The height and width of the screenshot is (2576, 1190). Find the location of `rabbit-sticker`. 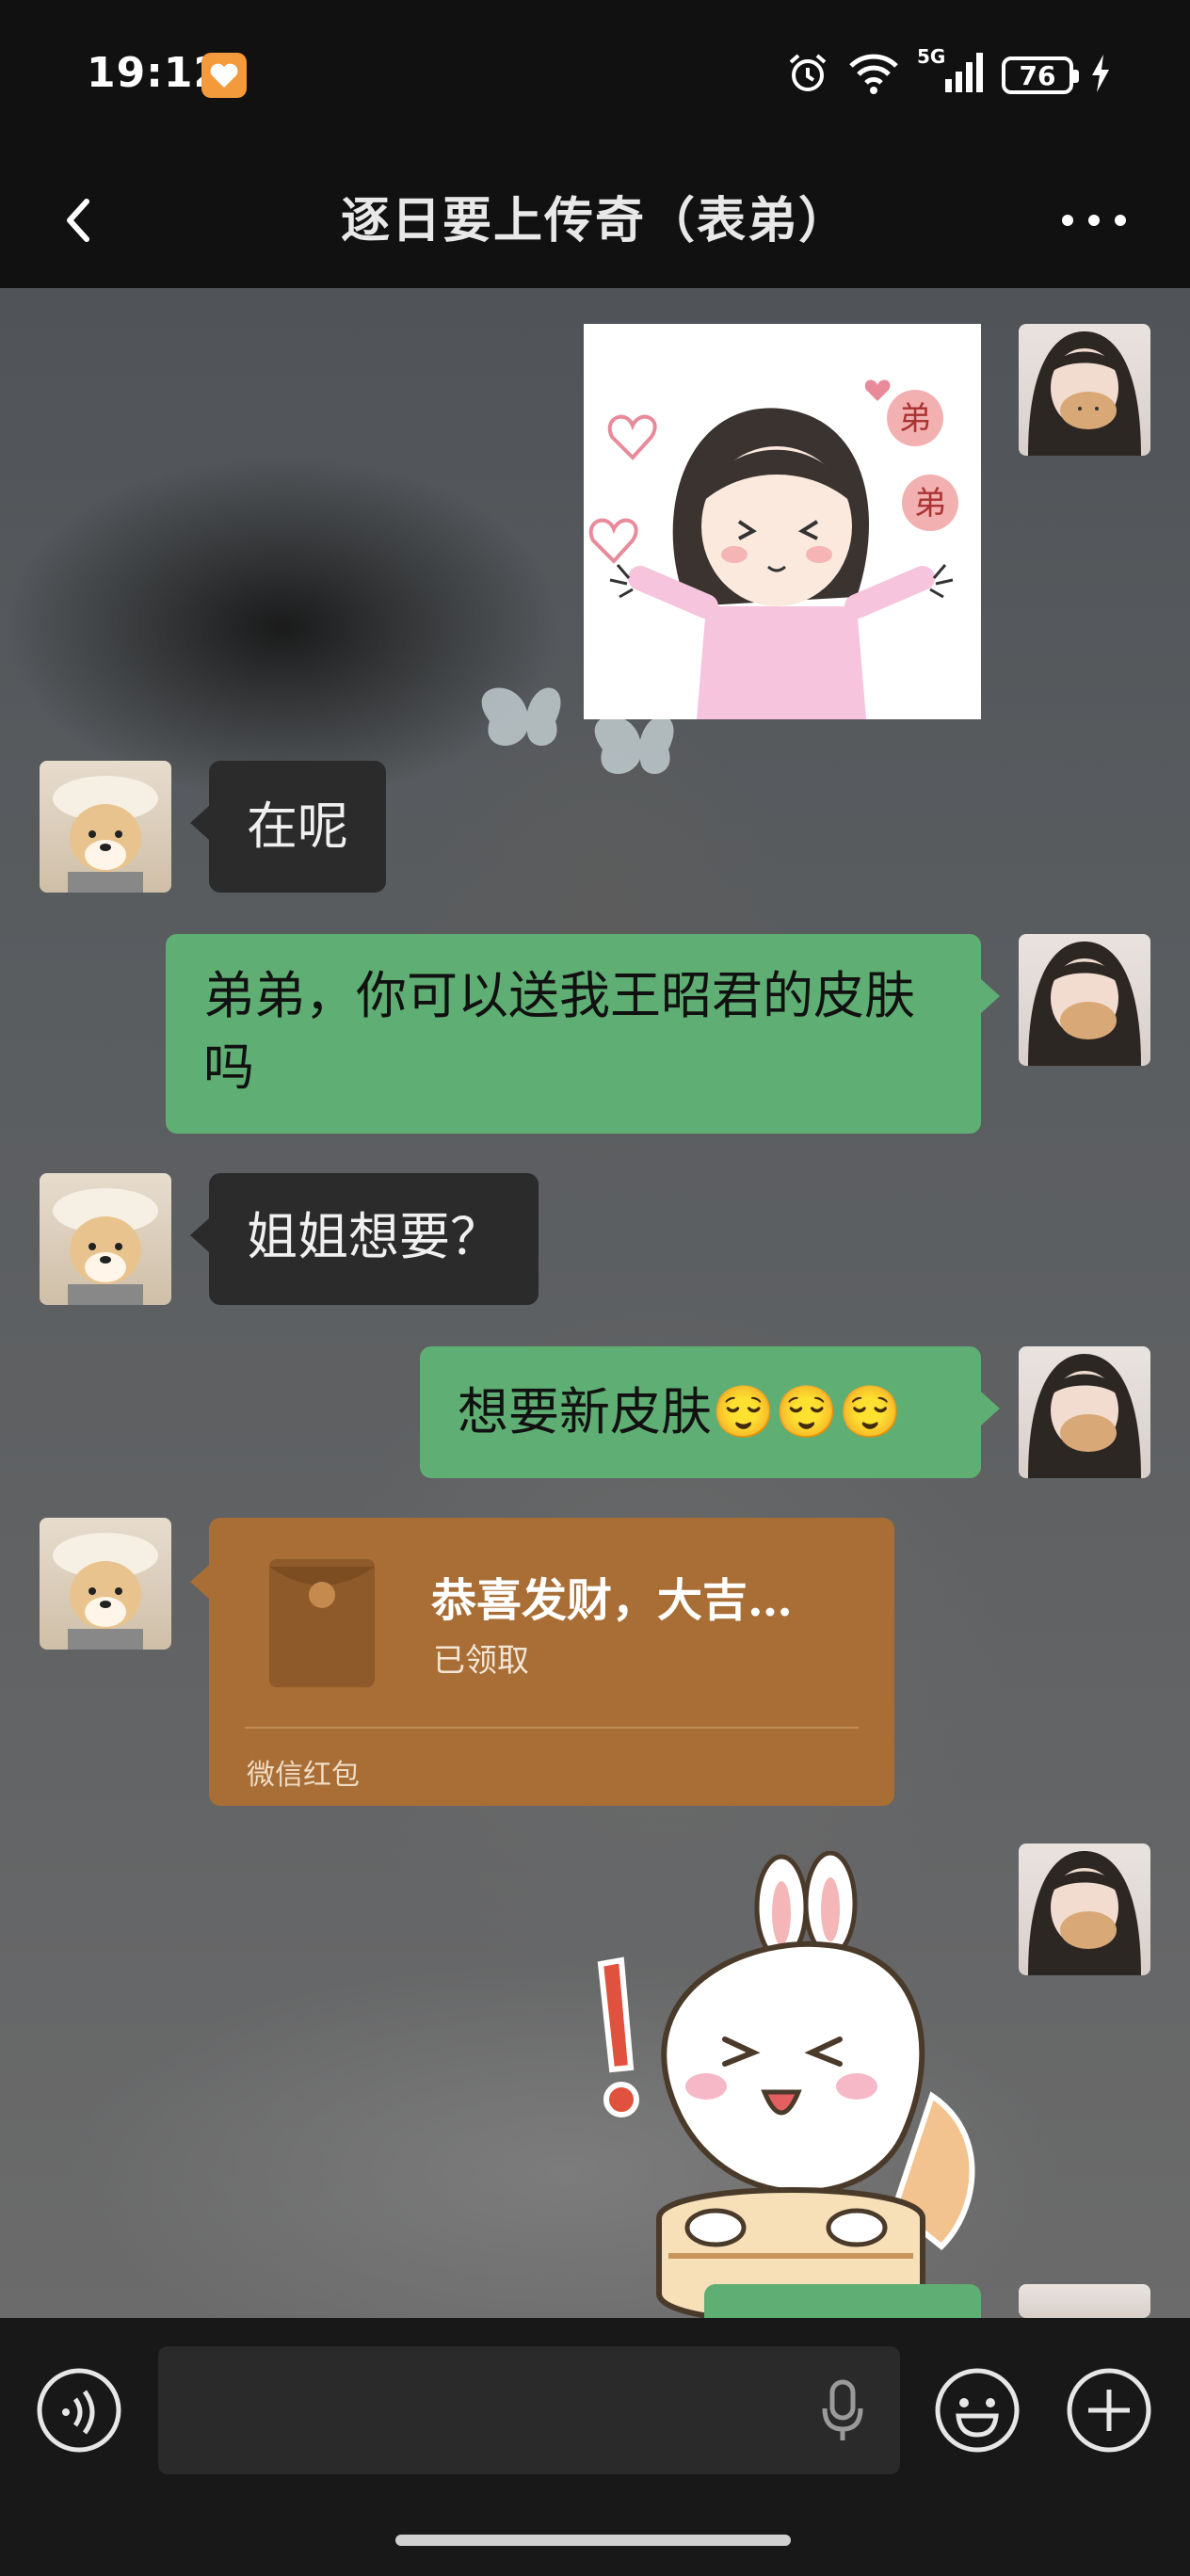

rabbit-sticker is located at coordinates (786, 2084).